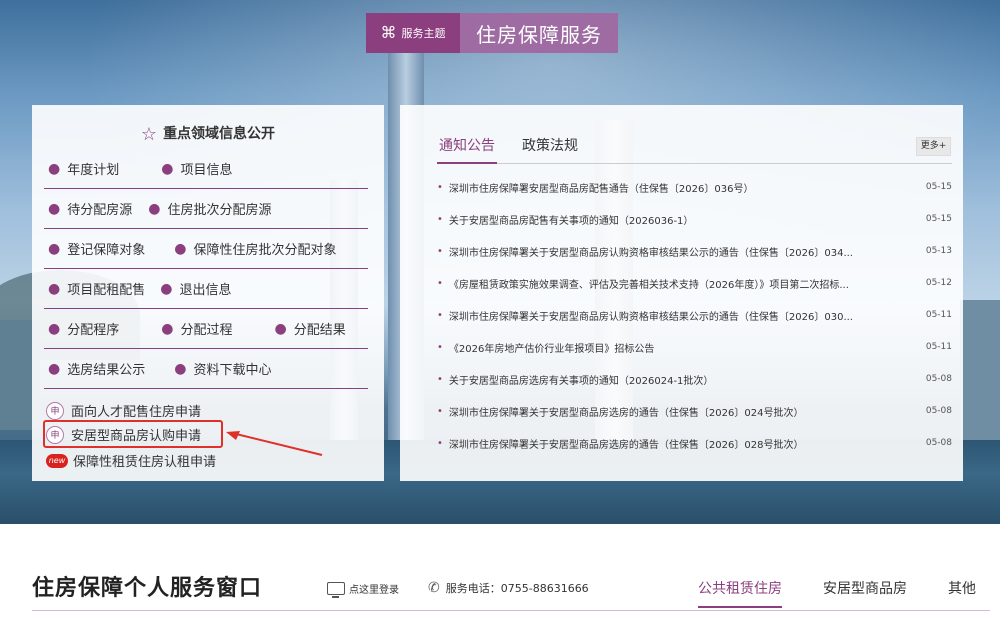  I want to click on info-link-label: 分配过程, so click(206, 330).